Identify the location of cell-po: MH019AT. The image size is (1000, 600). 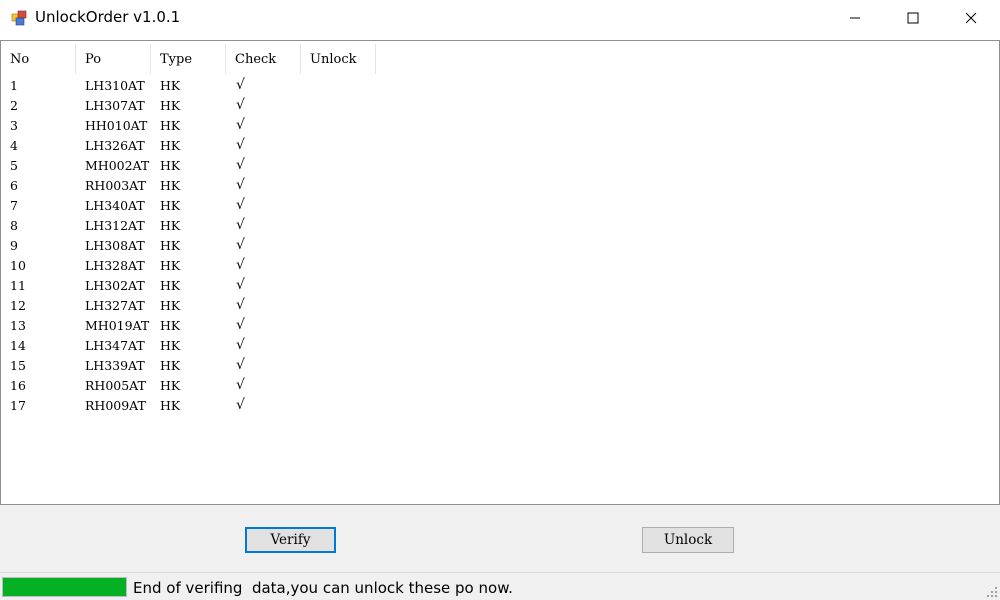
(117, 325).